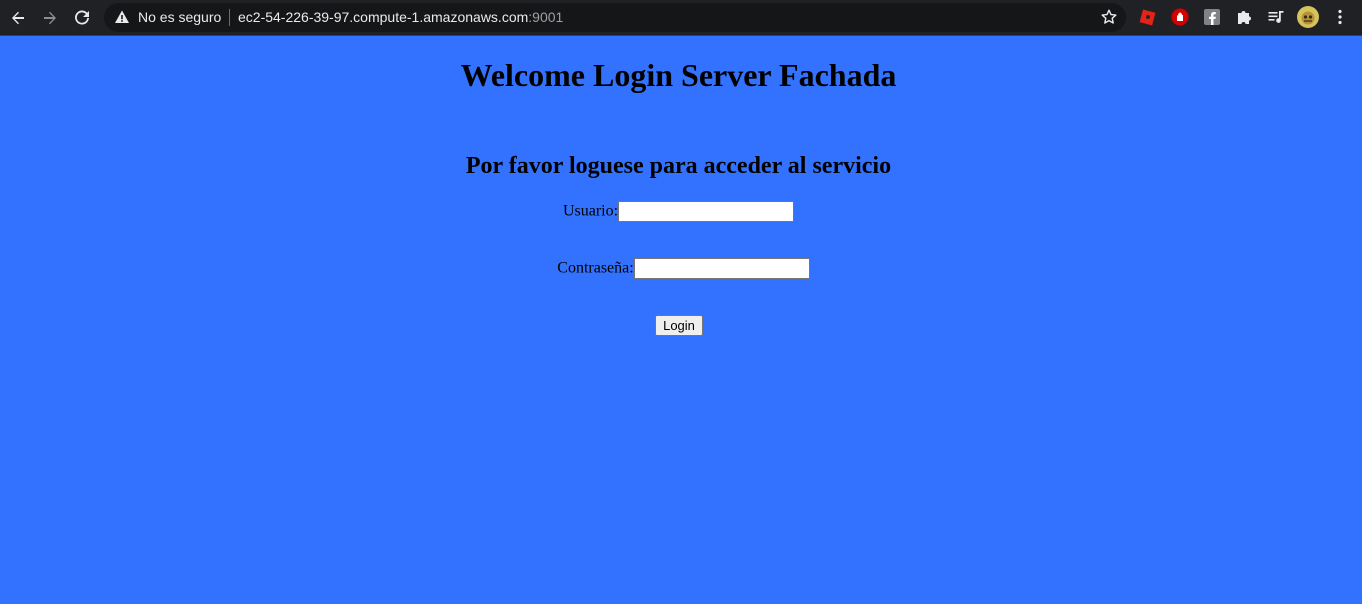  I want to click on bookmark-star-icon, so click(1109, 17).